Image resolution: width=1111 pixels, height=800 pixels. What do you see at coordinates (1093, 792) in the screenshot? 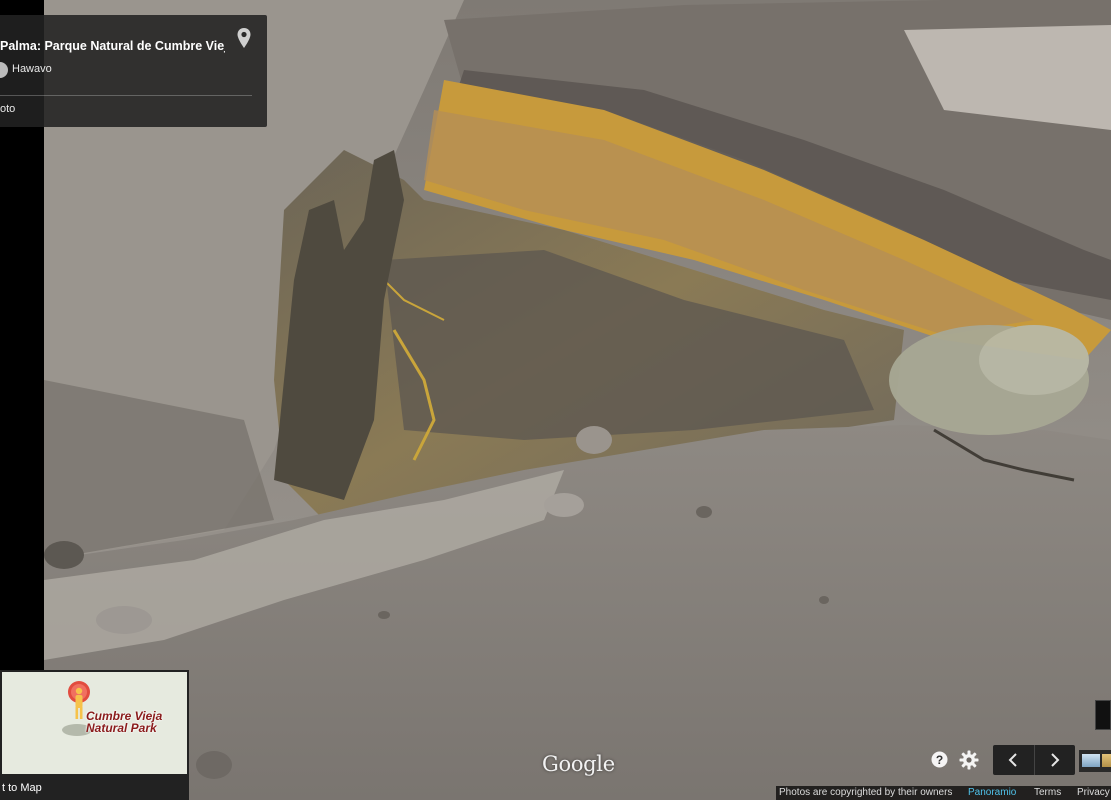
I see `privacy-link: Privacy` at bounding box center [1093, 792].